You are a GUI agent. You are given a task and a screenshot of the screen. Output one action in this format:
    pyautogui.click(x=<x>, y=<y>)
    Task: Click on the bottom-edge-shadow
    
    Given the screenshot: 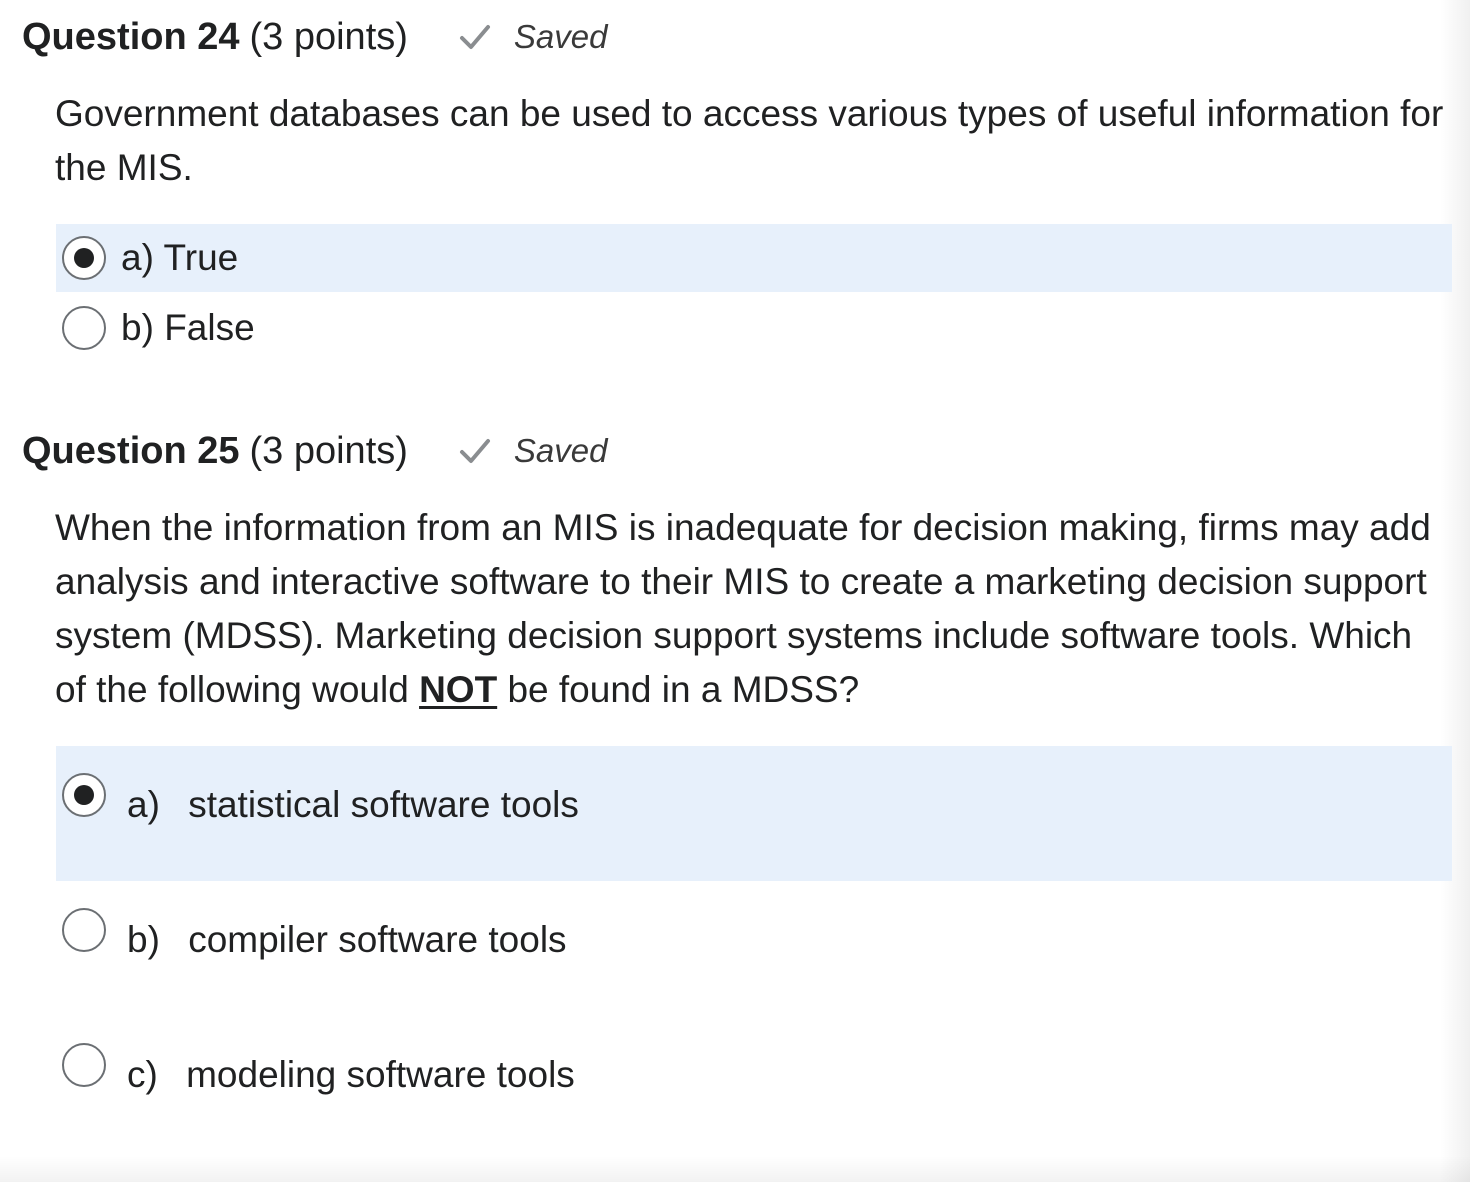 What is the action you would take?
    pyautogui.click(x=735, y=1169)
    